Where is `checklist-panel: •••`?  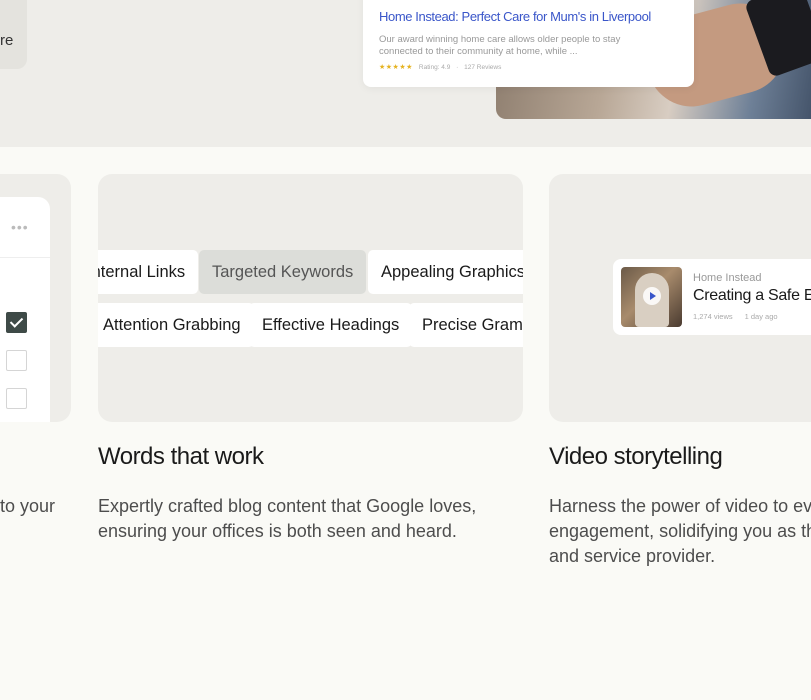 checklist-panel: ••• is located at coordinates (25, 309).